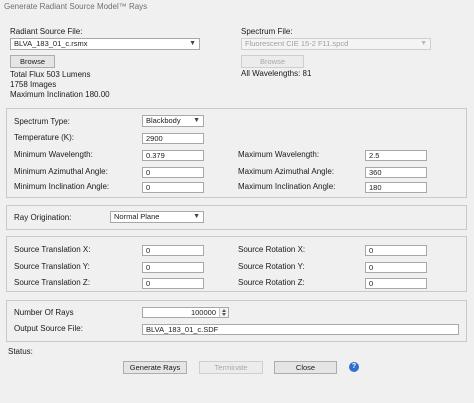 The width and height of the screenshot is (474, 403). I want to click on min-inclination-field: 0, so click(173, 187).